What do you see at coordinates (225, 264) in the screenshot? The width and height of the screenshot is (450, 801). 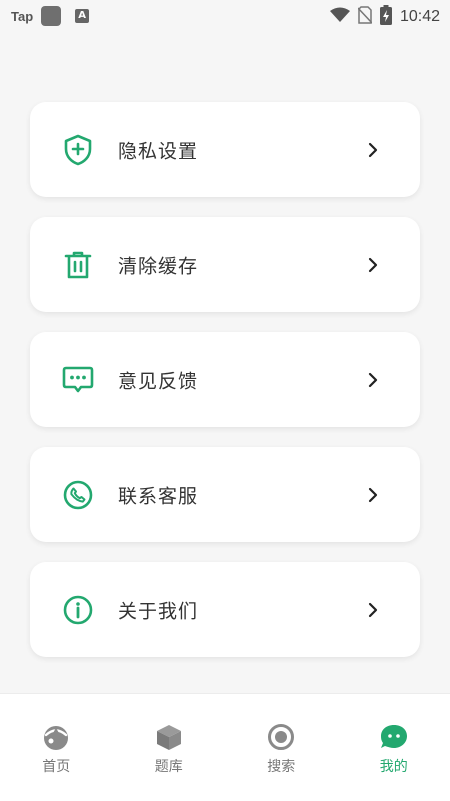 I see `menu-item-clear-cache: 清除缓存` at bounding box center [225, 264].